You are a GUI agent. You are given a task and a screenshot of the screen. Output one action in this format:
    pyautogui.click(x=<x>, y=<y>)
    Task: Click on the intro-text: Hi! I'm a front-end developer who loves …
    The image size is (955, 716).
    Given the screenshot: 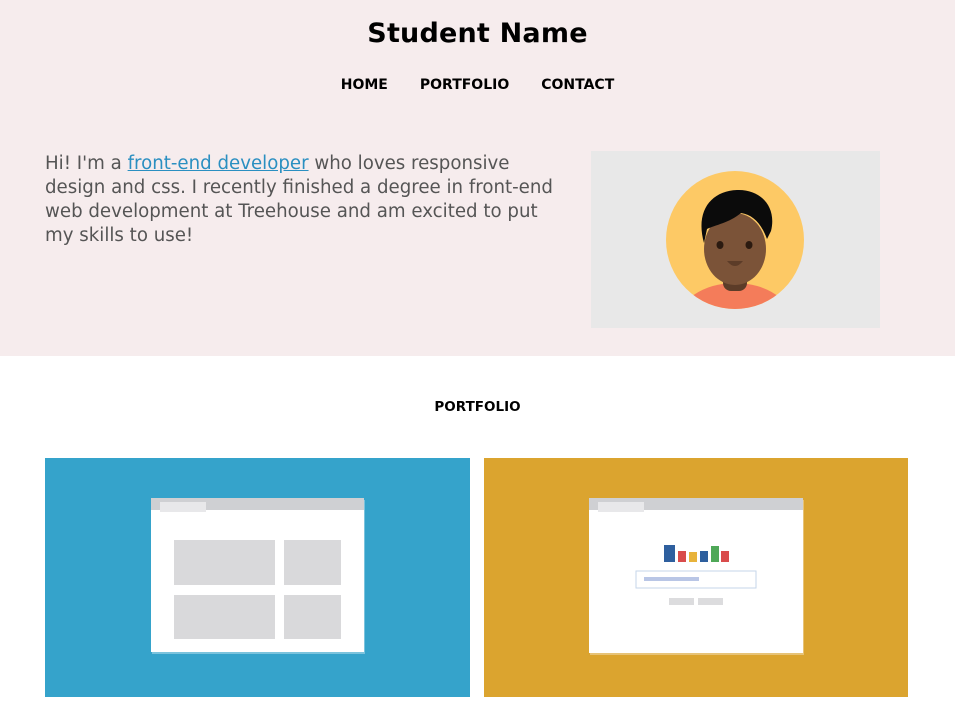 What is the action you would take?
    pyautogui.click(x=301, y=200)
    